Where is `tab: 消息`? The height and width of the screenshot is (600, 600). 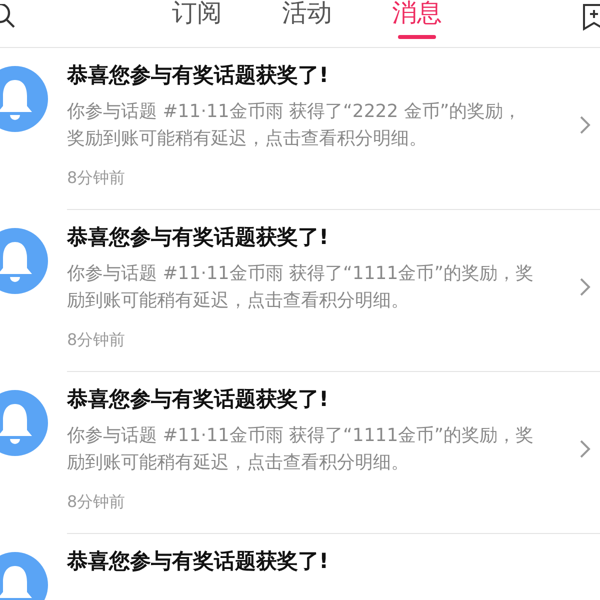 tab: 消息 is located at coordinates (417, 23).